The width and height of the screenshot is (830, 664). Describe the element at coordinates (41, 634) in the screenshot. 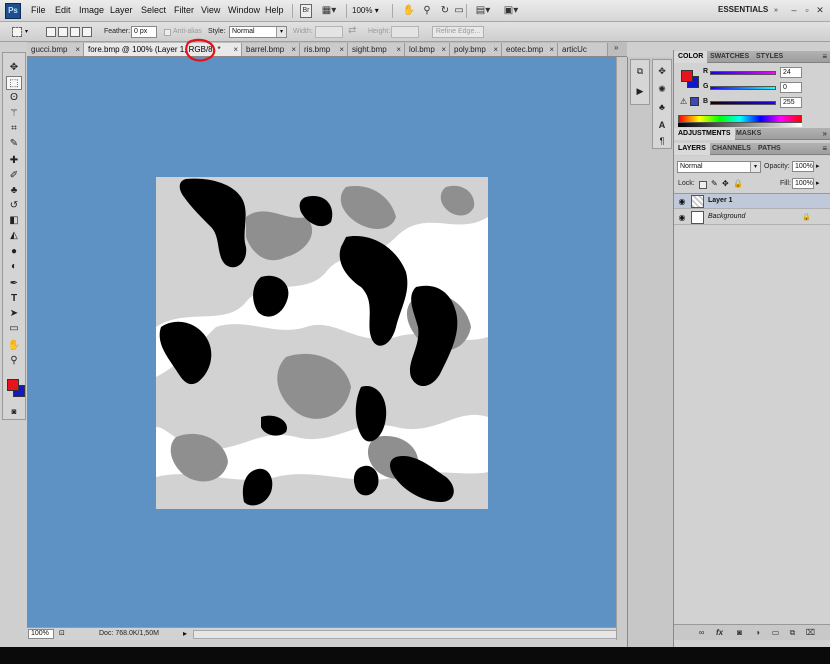

I see `status-zoom-input: 100%` at that location.